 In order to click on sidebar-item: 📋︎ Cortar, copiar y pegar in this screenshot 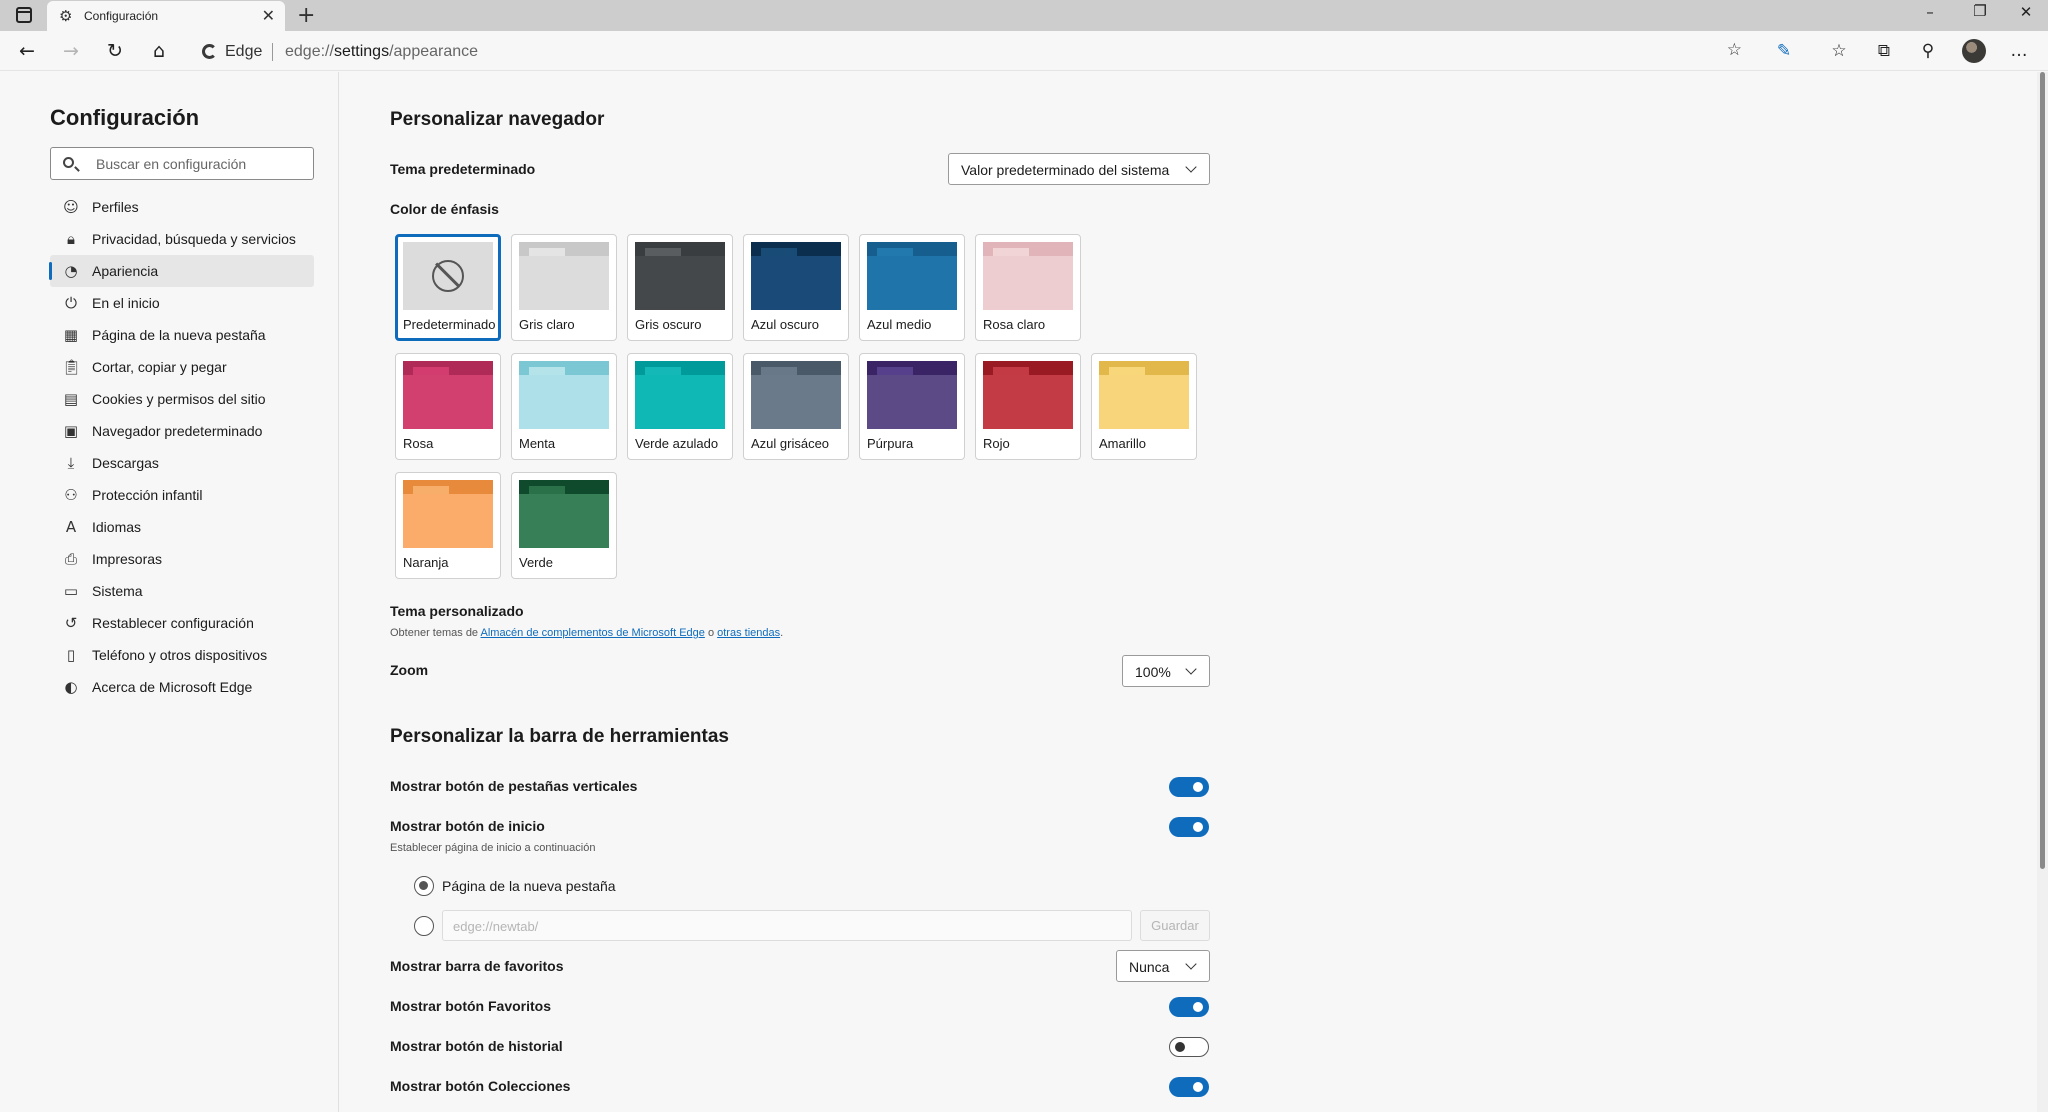, I will do `click(182, 367)`.